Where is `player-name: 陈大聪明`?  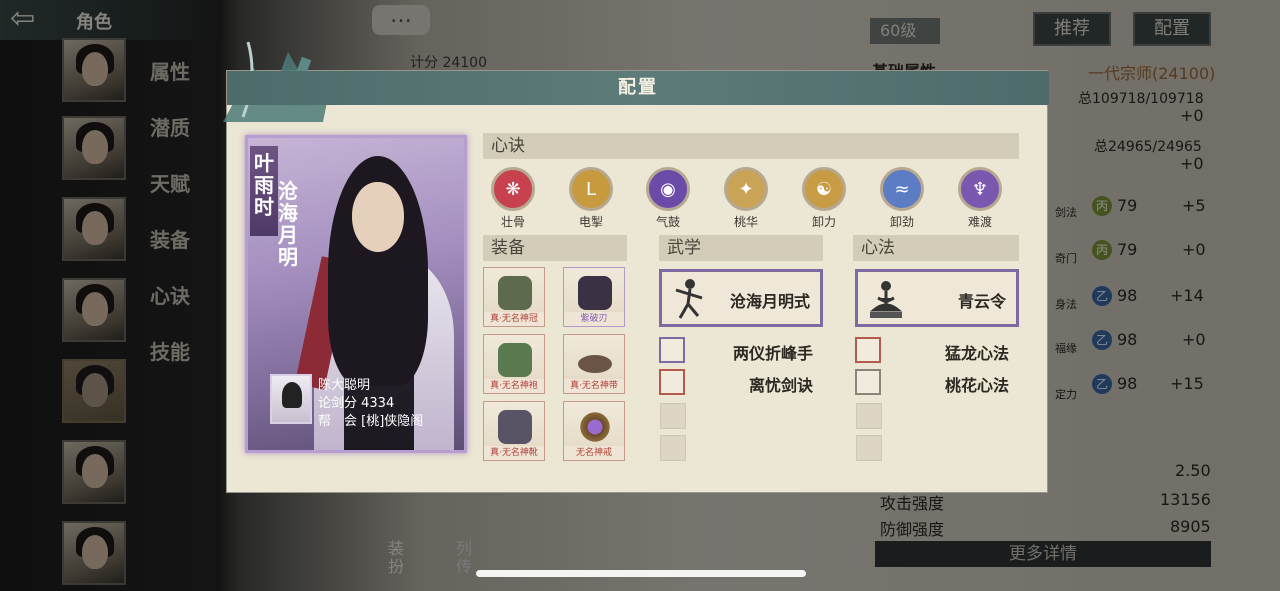
player-name: 陈大聪明 is located at coordinates (344, 385).